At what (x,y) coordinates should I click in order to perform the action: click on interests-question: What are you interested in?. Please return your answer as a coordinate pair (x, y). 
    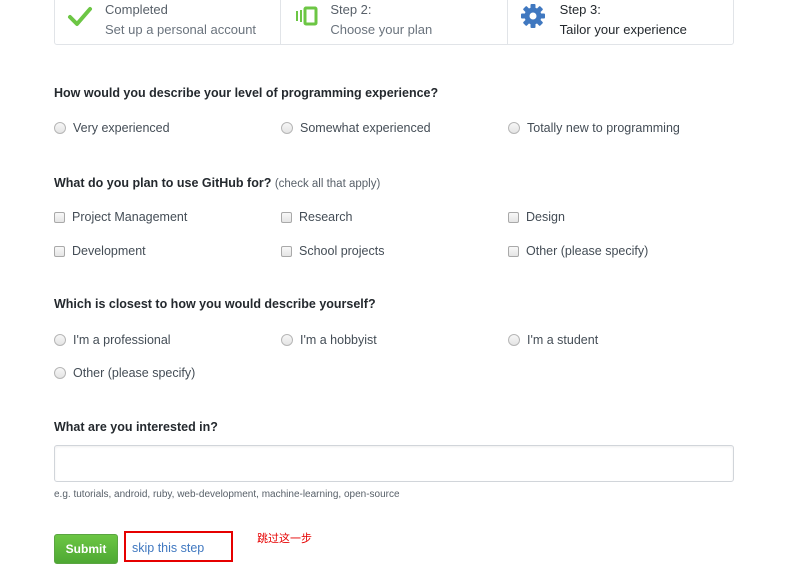
    Looking at the image, I should click on (136, 427).